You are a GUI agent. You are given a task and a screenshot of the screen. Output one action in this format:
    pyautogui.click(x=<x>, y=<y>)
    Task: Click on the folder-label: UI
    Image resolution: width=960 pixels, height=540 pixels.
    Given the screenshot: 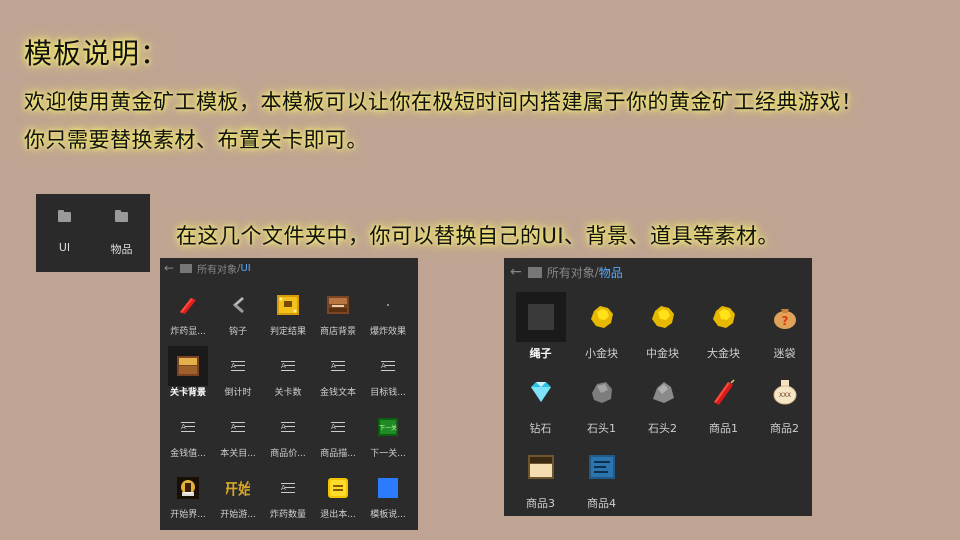 What is the action you would take?
    pyautogui.click(x=64, y=247)
    